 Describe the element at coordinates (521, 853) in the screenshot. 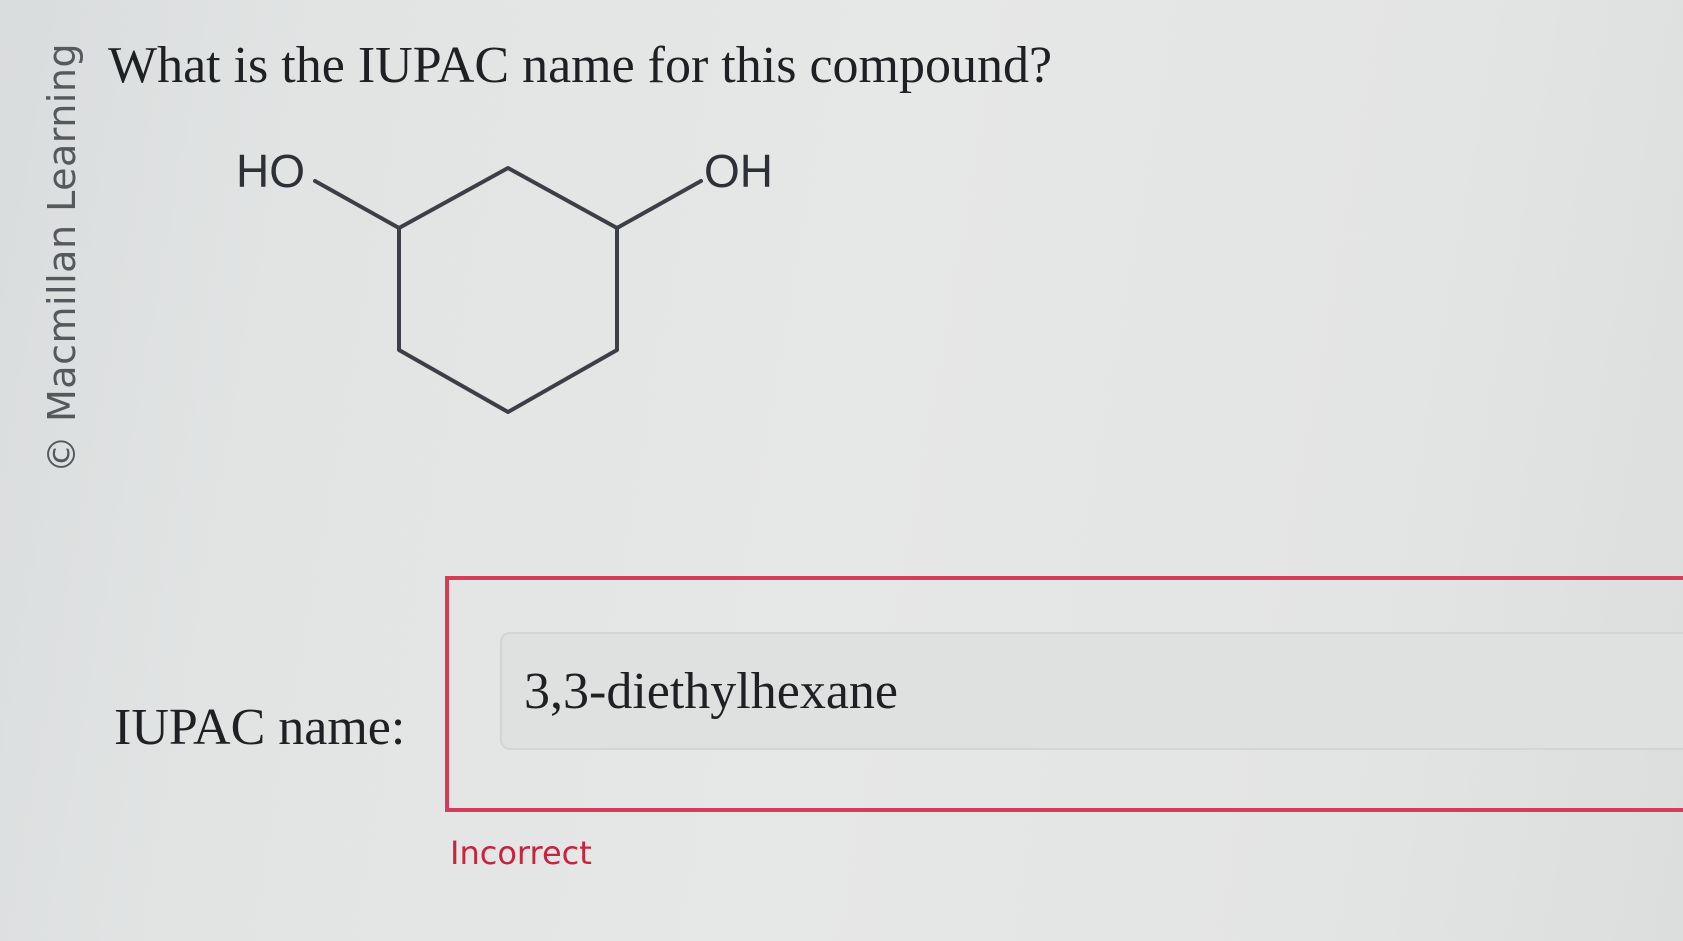

I see `incorrect-feedback: Incorrect` at that location.